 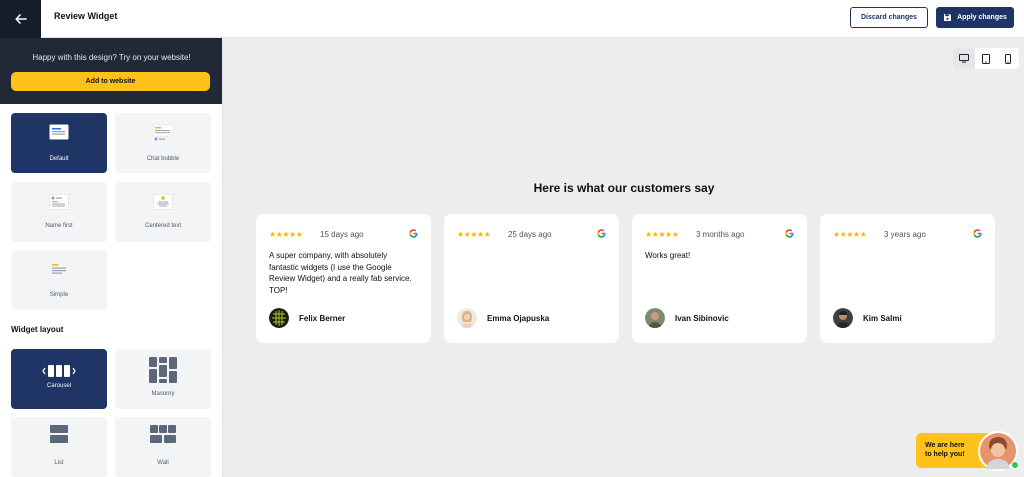 I want to click on masonry-icon, so click(x=163, y=370).